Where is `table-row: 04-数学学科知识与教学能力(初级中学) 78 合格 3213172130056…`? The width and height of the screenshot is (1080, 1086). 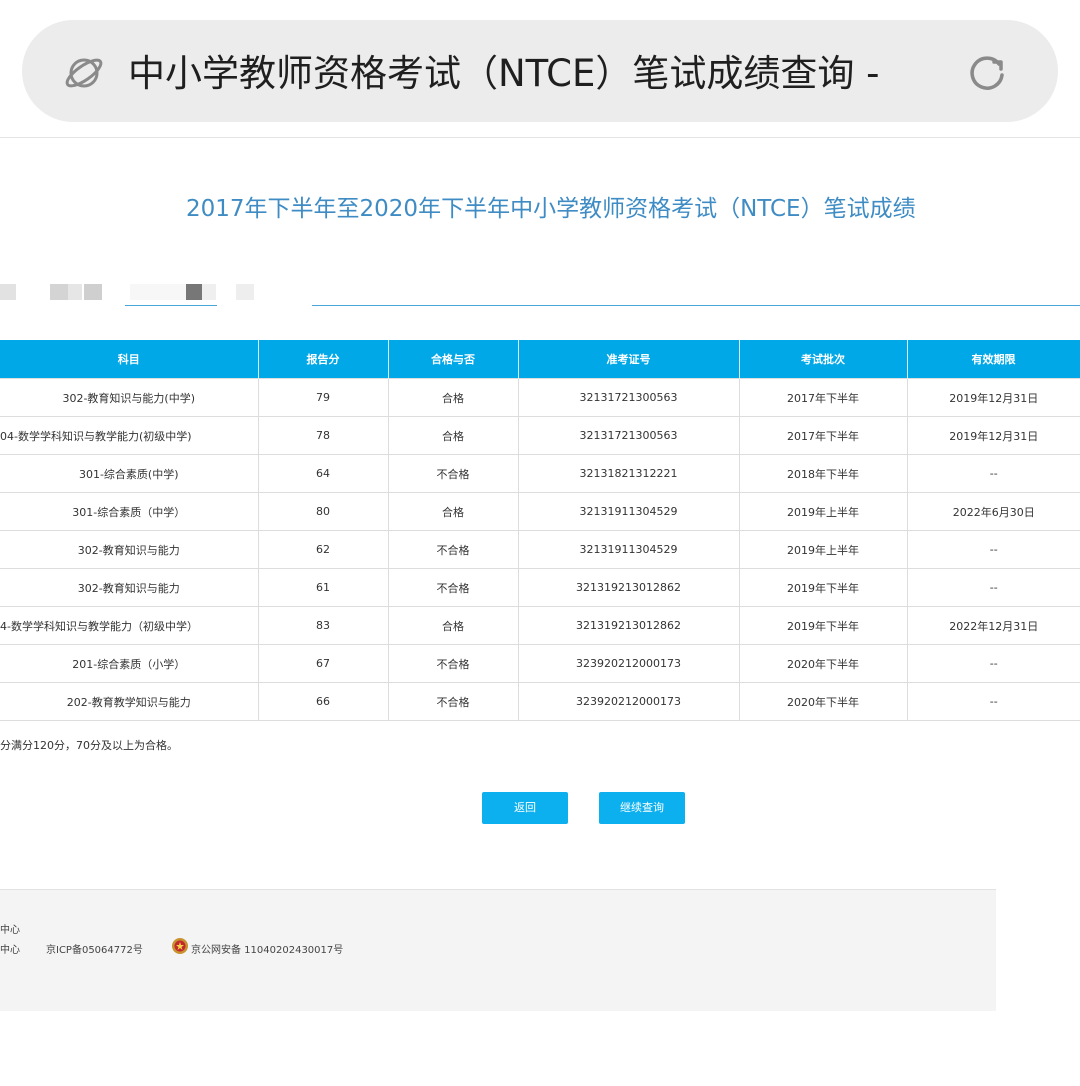 table-row: 04-数学学科知识与教学能力(初级中学) 78 合格 3213172130056… is located at coordinates (540, 435).